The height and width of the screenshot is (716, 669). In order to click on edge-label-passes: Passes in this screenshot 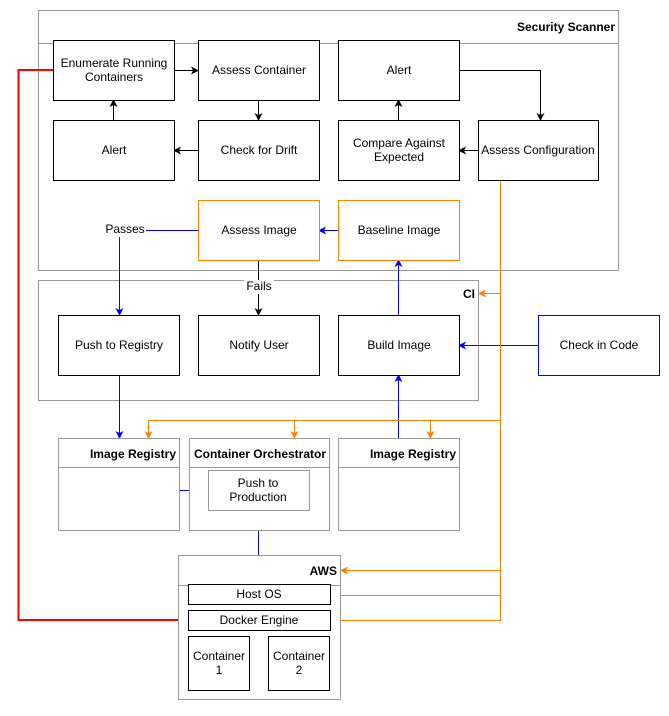, I will do `click(124, 229)`.